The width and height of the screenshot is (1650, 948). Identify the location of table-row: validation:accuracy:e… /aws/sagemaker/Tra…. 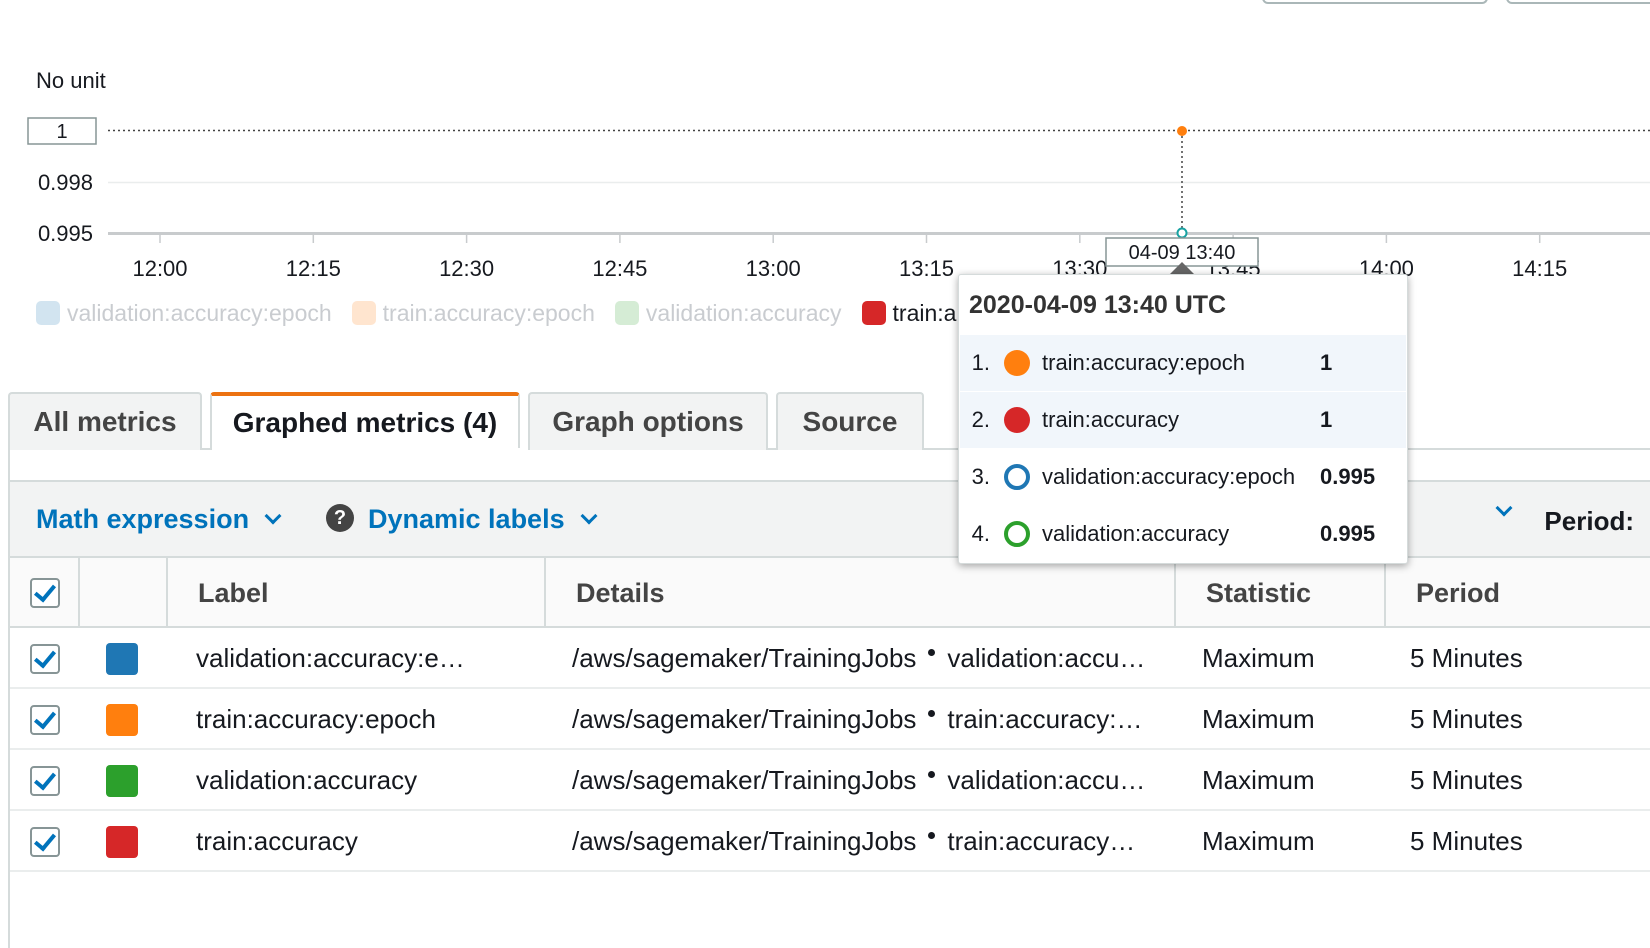
(830, 658).